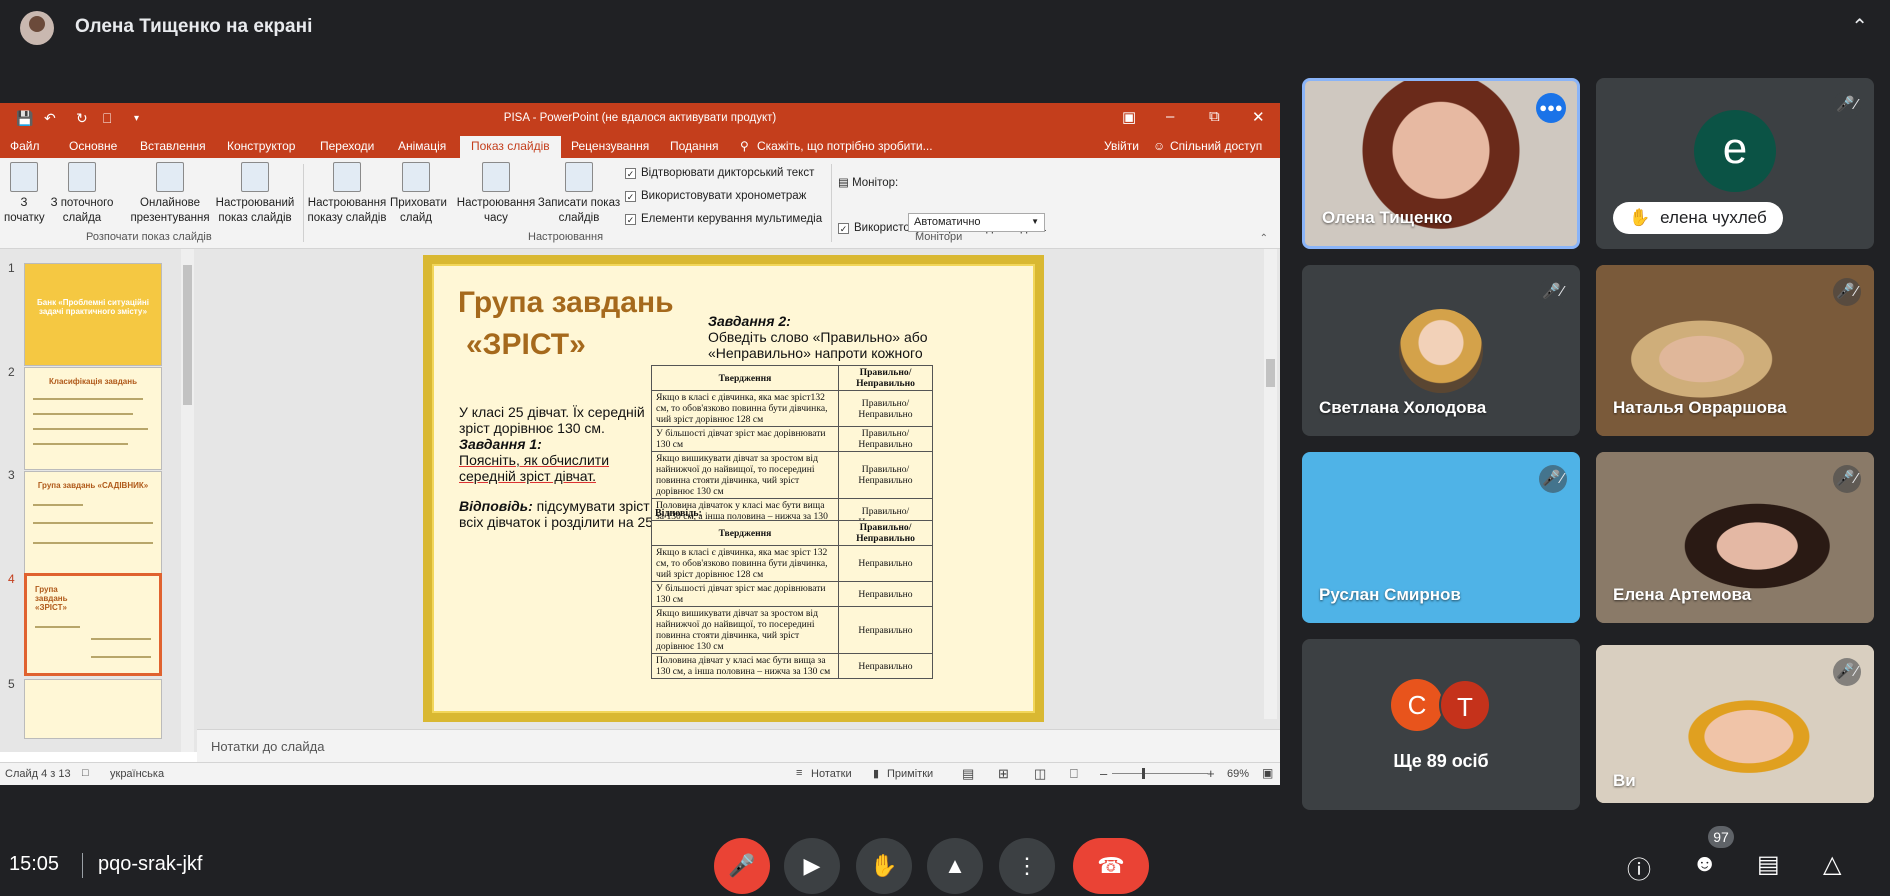 The image size is (1890, 896). What do you see at coordinates (910, 774) in the screenshot?
I see `comments-toggle: Примітки` at bounding box center [910, 774].